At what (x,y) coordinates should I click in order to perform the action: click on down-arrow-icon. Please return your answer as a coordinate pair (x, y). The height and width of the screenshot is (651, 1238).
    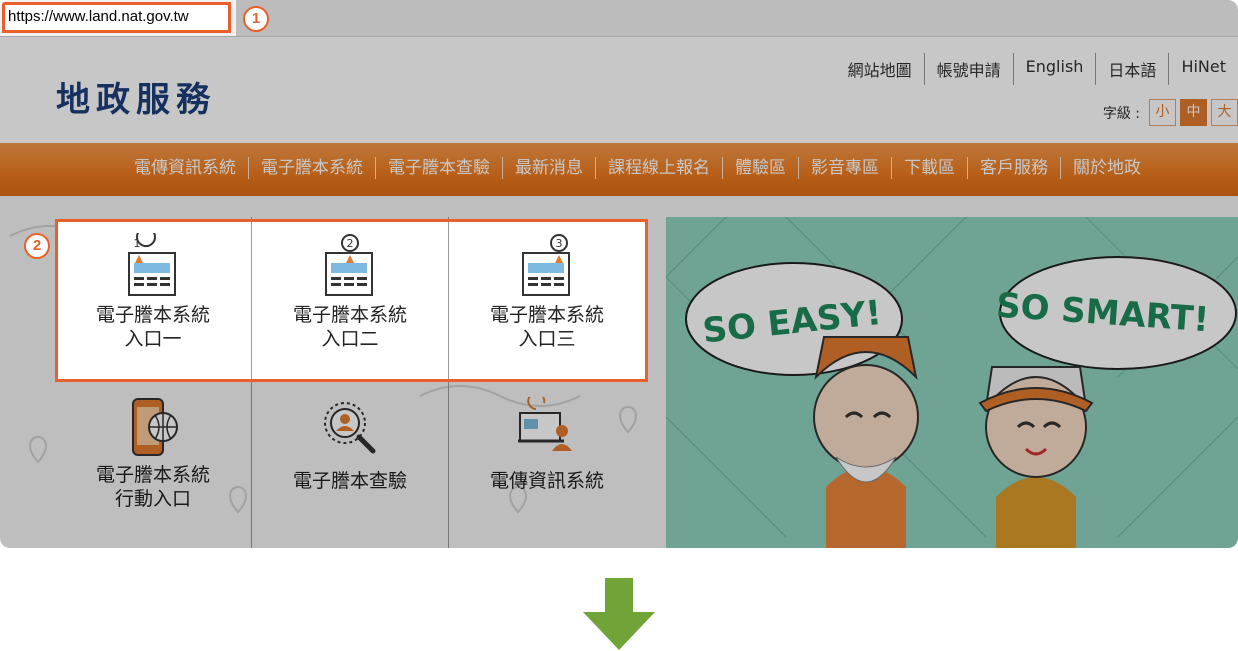
    Looking at the image, I should click on (619, 614).